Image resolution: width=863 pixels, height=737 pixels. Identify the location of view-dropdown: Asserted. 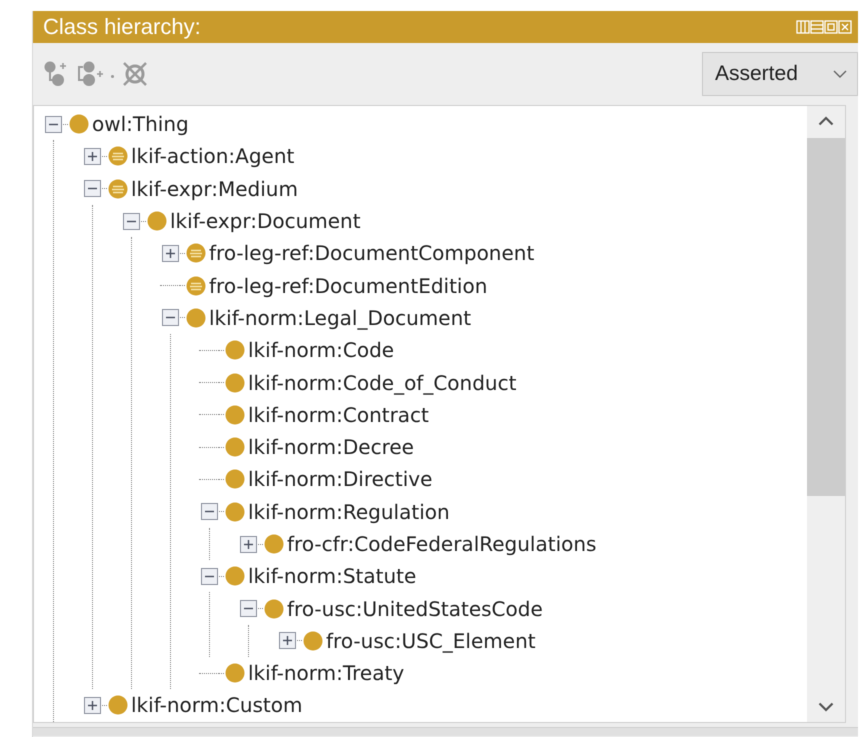
(780, 74).